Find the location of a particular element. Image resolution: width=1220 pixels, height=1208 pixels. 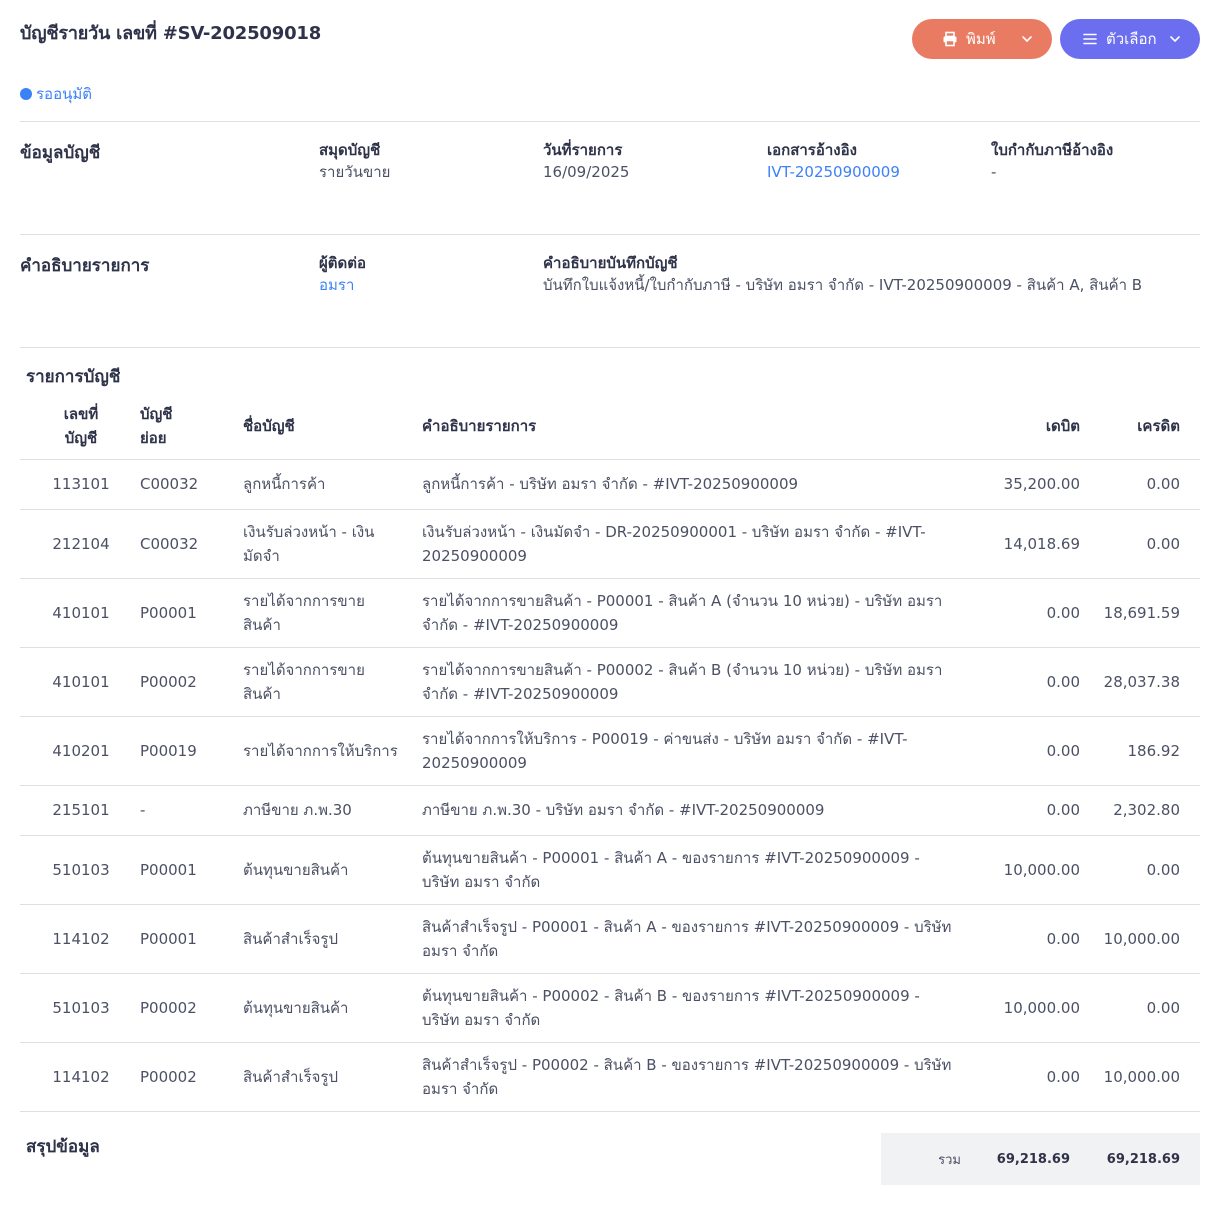

col-account-no: เลขที่ บัญชี is located at coordinates (80, 426).